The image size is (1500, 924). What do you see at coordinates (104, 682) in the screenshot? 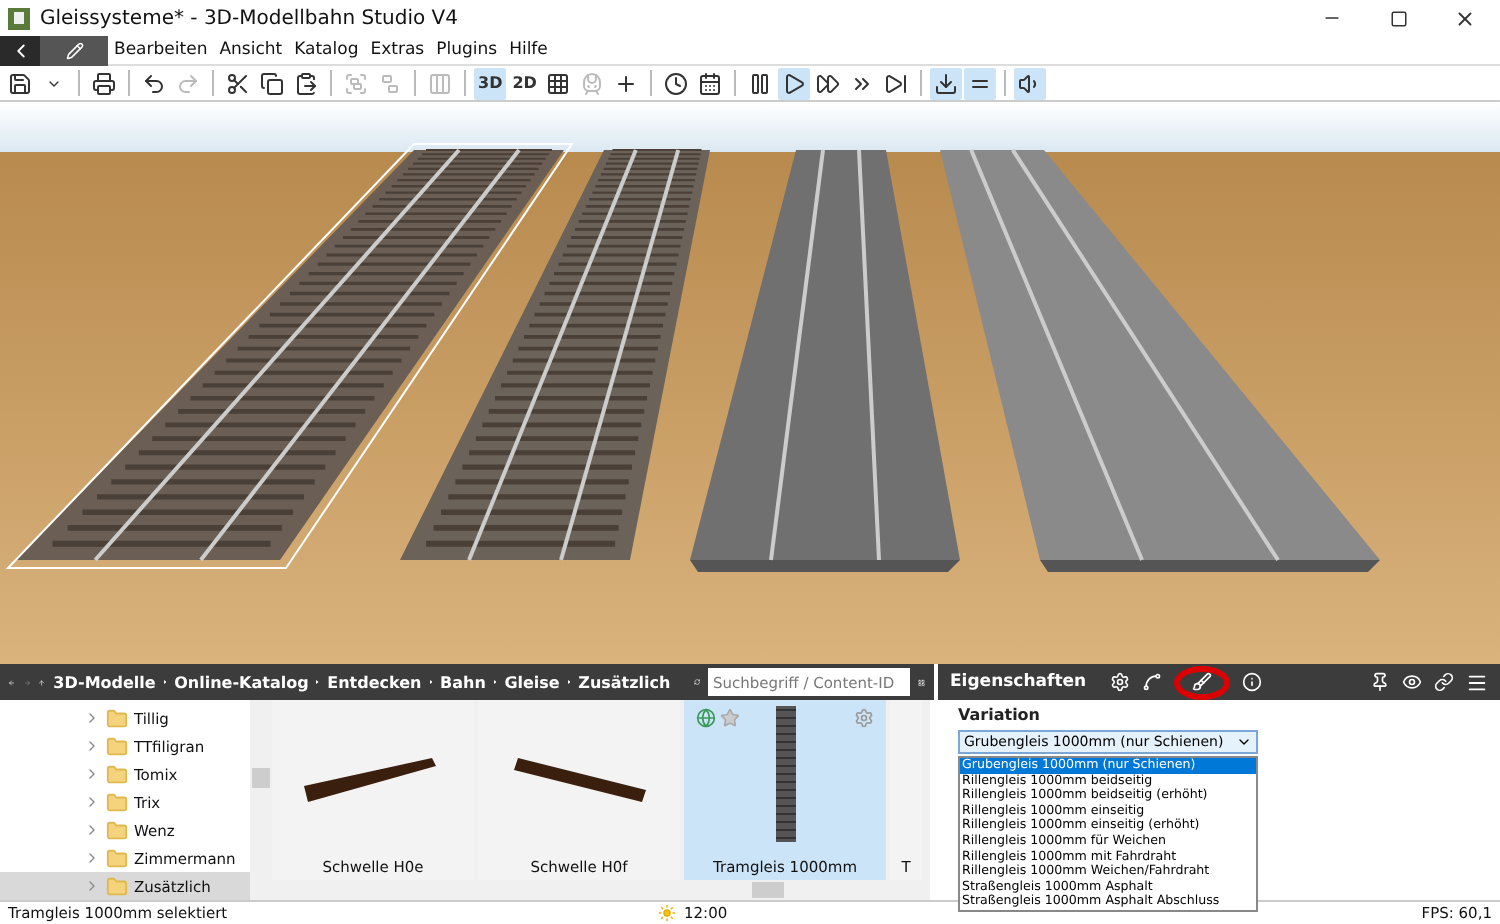
I see `breadcrumb-link: 3D-Modelle` at bounding box center [104, 682].